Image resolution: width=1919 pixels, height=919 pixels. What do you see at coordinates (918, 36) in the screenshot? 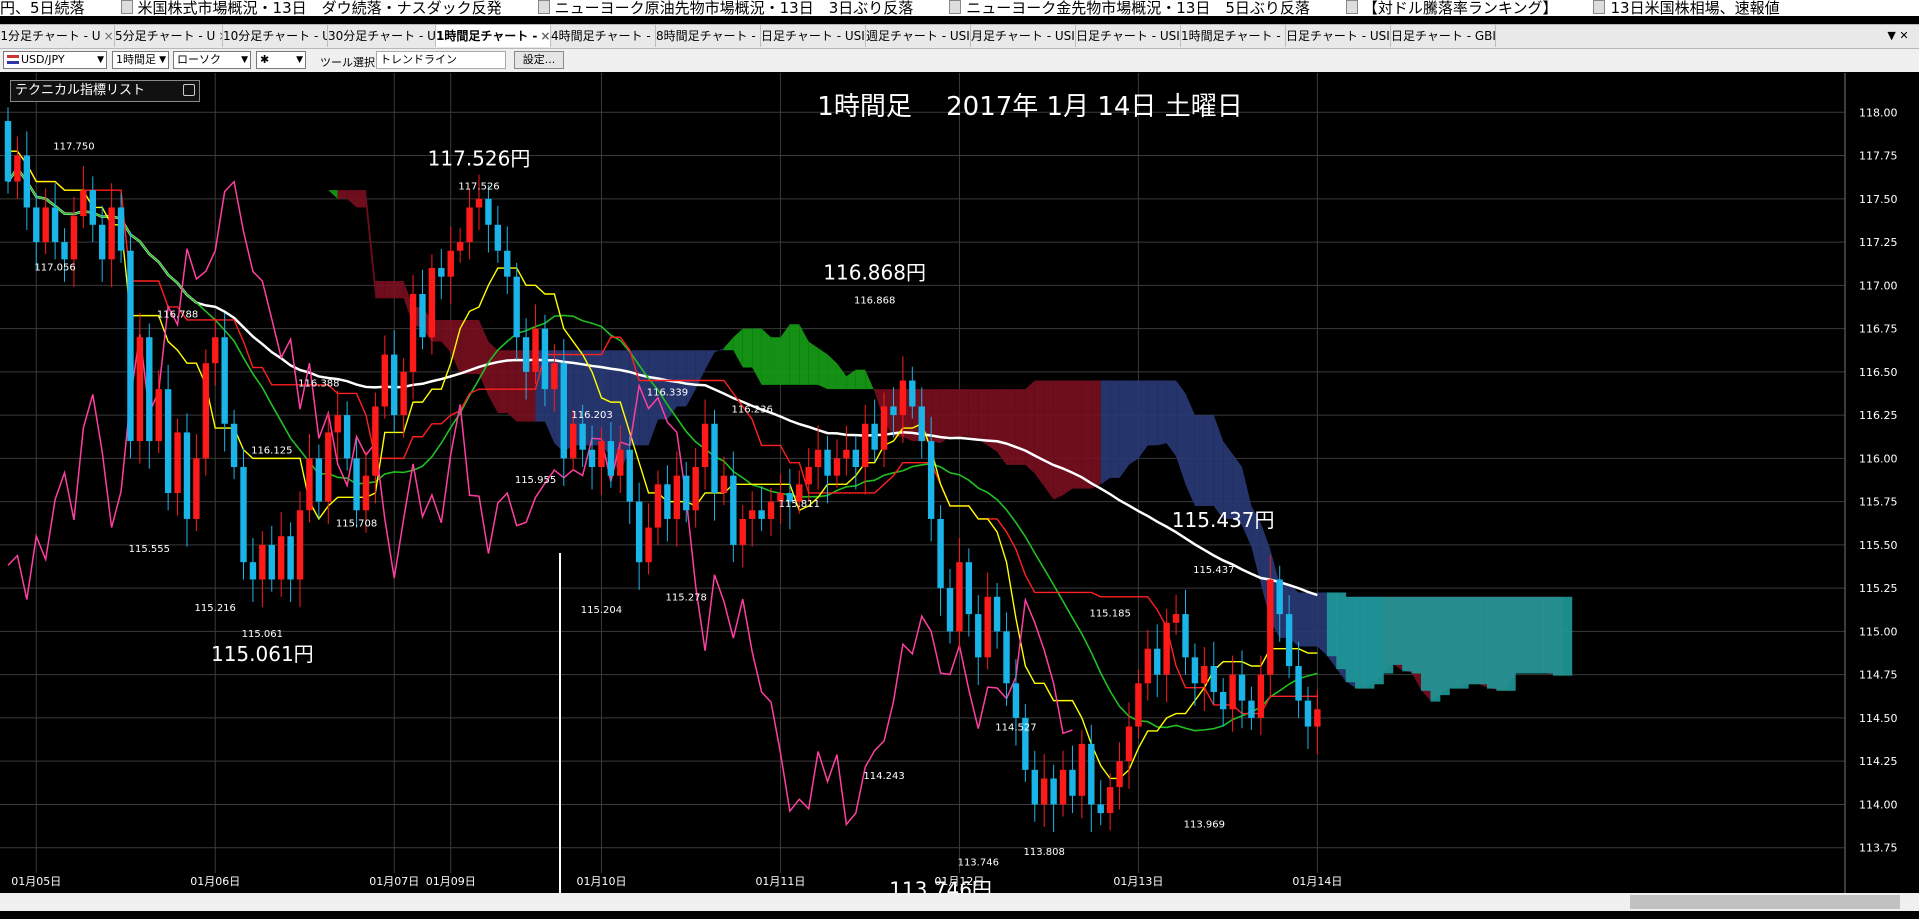
I see `chart-tab: 週足チャート - USI×` at bounding box center [918, 36].